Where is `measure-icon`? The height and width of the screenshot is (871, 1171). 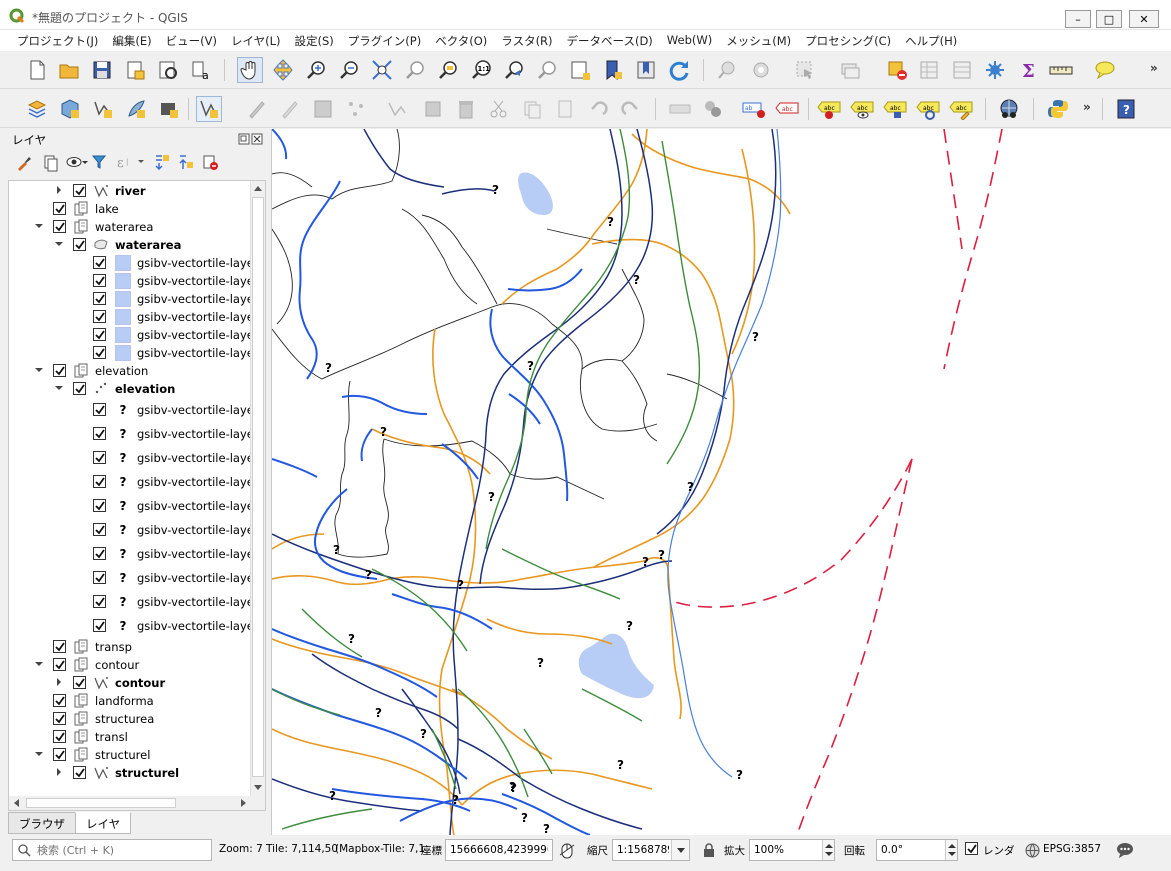
measure-icon is located at coordinates (1061, 70).